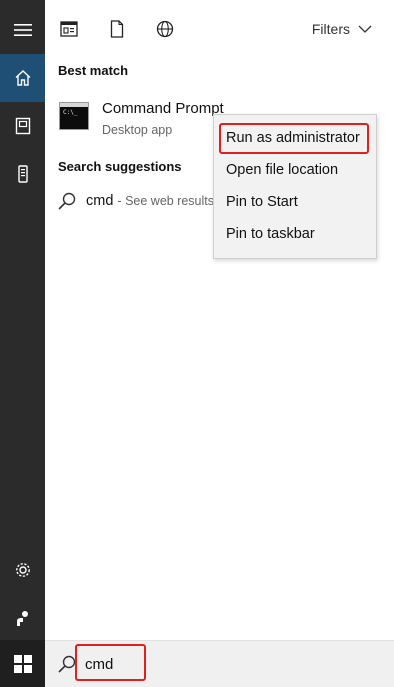 This screenshot has height=687, width=394. What do you see at coordinates (22, 320) in the screenshot?
I see `left-rail` at bounding box center [22, 320].